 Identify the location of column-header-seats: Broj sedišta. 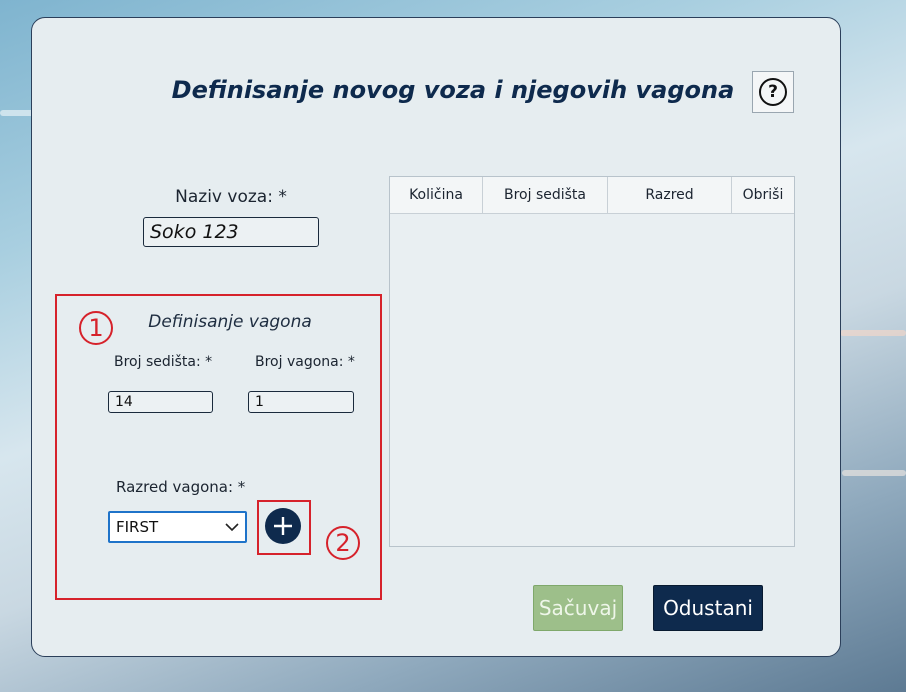
(545, 195).